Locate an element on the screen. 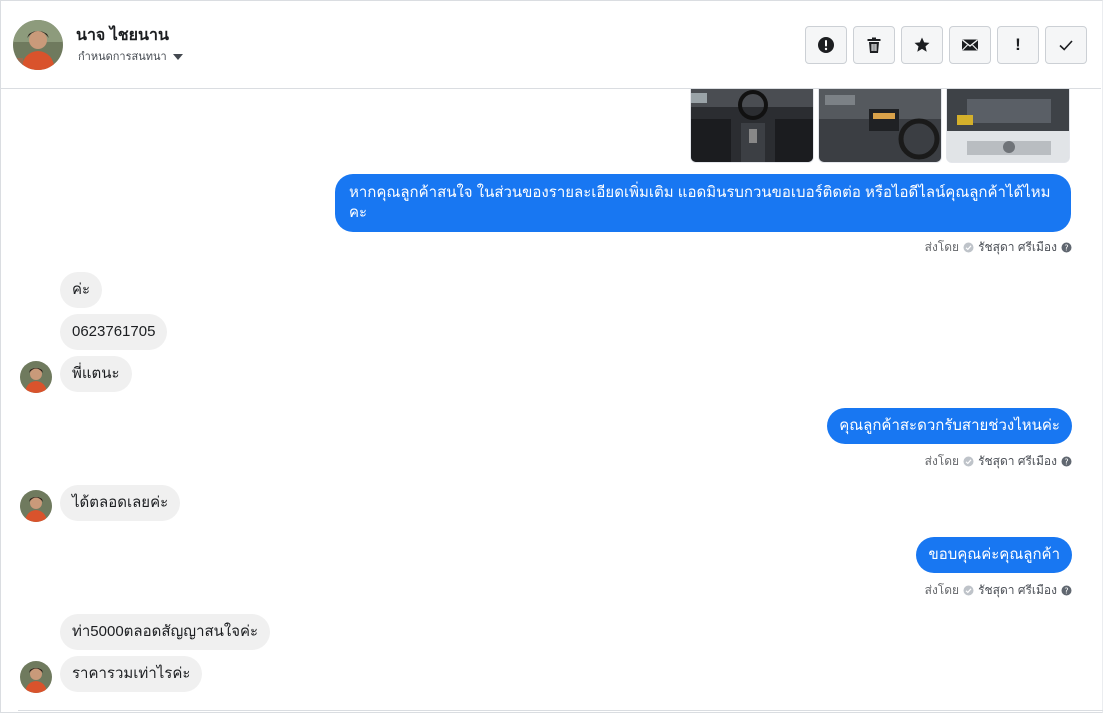 Image resolution: width=1103 pixels, height=713 pixels. star-icon is located at coordinates (922, 44).